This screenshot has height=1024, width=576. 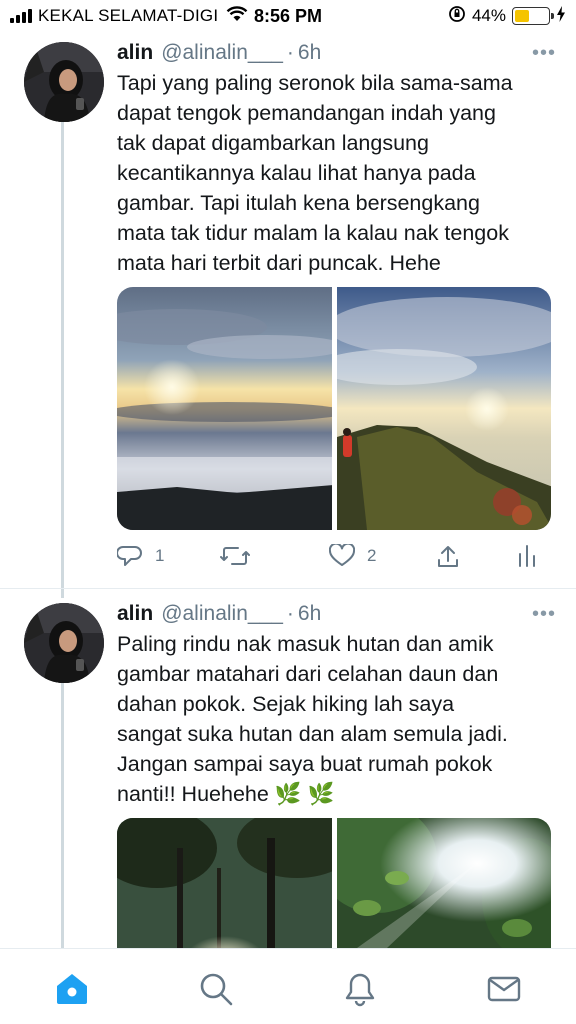 I want to click on nav-notifications, so click(x=360, y=989).